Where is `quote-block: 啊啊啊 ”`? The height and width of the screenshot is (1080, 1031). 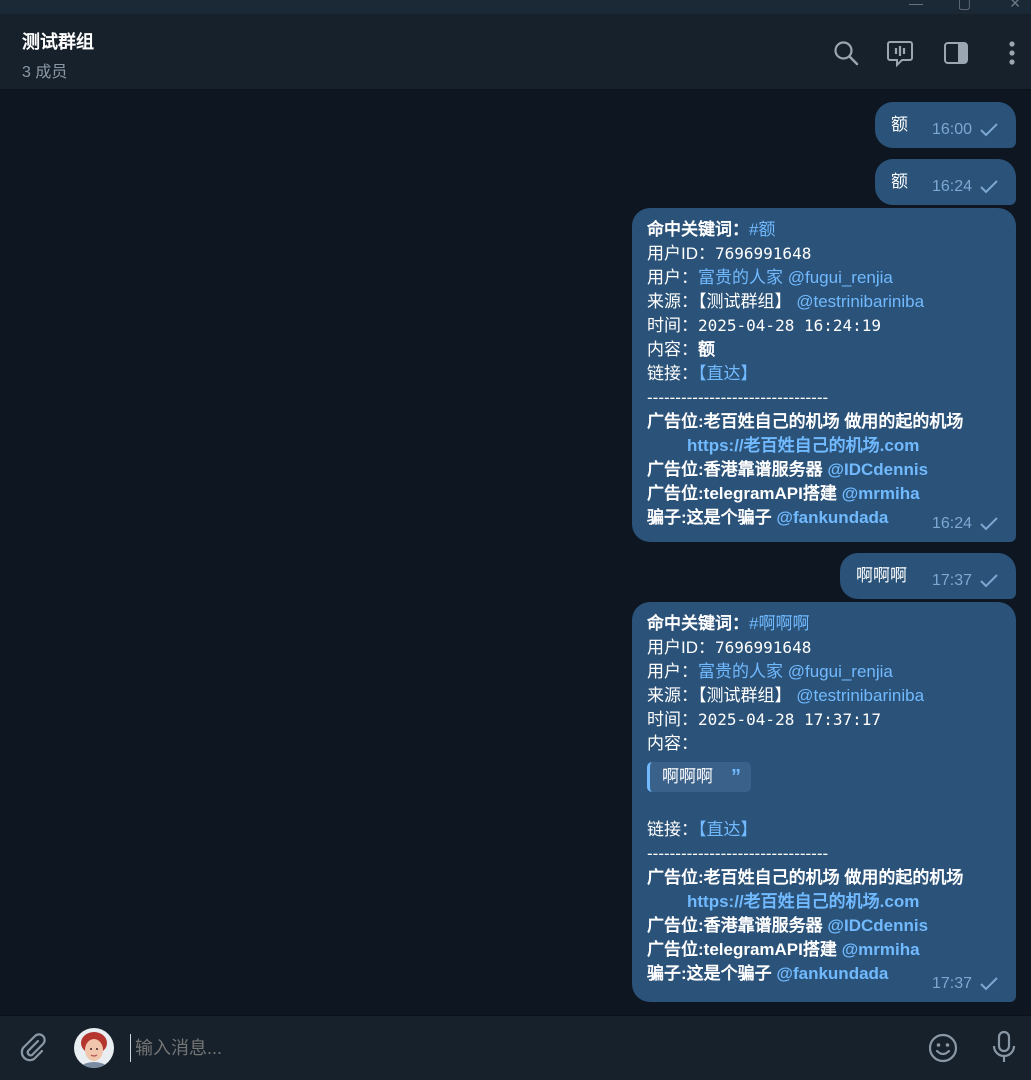
quote-block: 啊啊啊 ” is located at coordinates (699, 777).